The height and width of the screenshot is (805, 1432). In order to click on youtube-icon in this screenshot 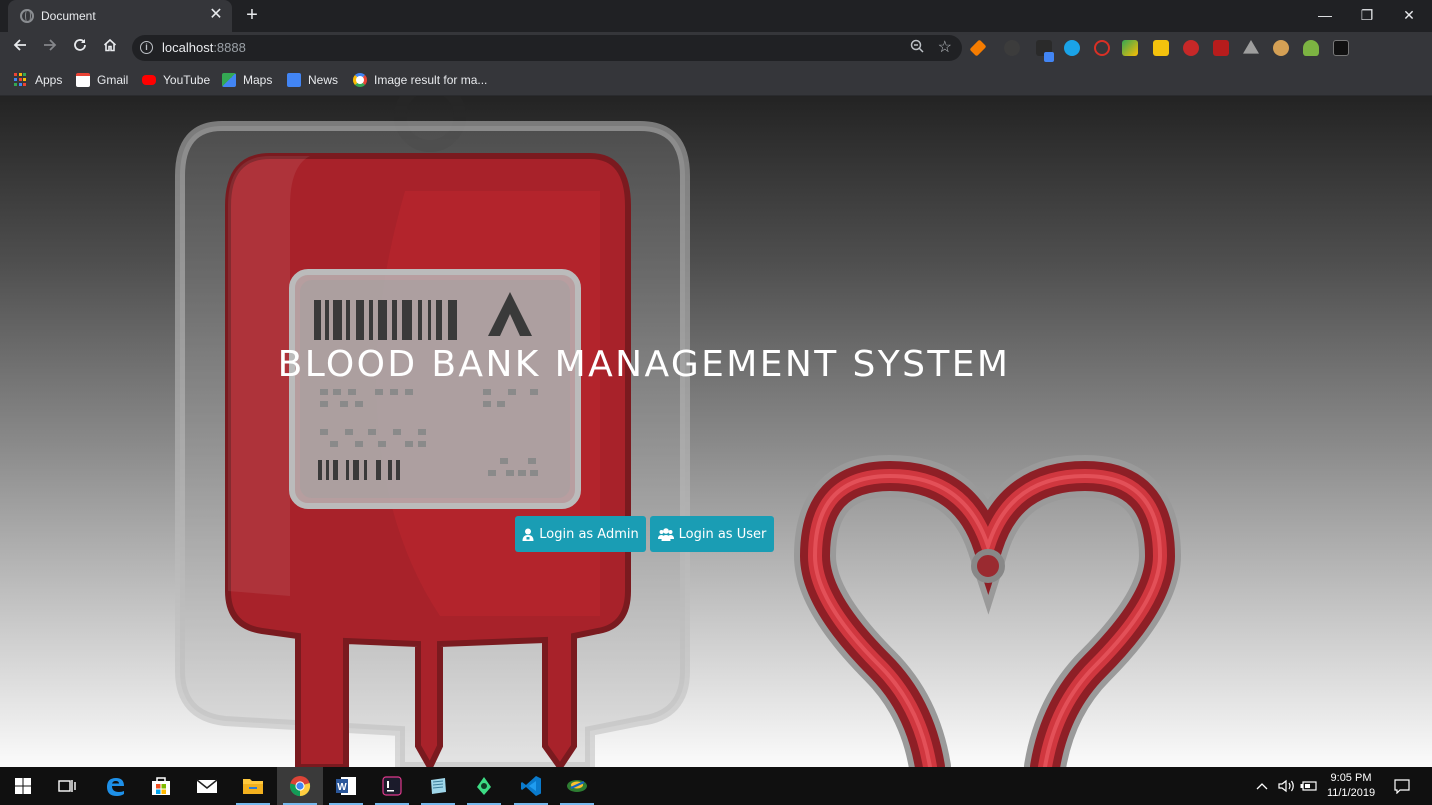, I will do `click(149, 80)`.